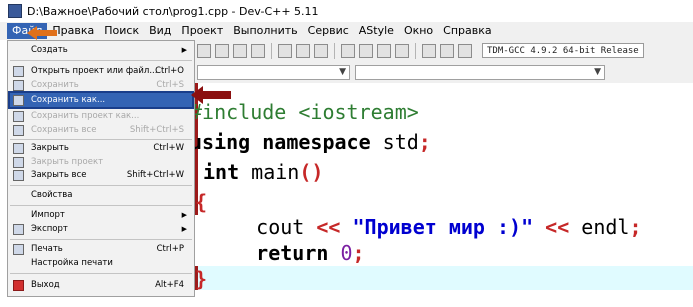  Describe the element at coordinates (50, 148) in the screenshot. I see `menu-item-label: Закрыть` at that location.